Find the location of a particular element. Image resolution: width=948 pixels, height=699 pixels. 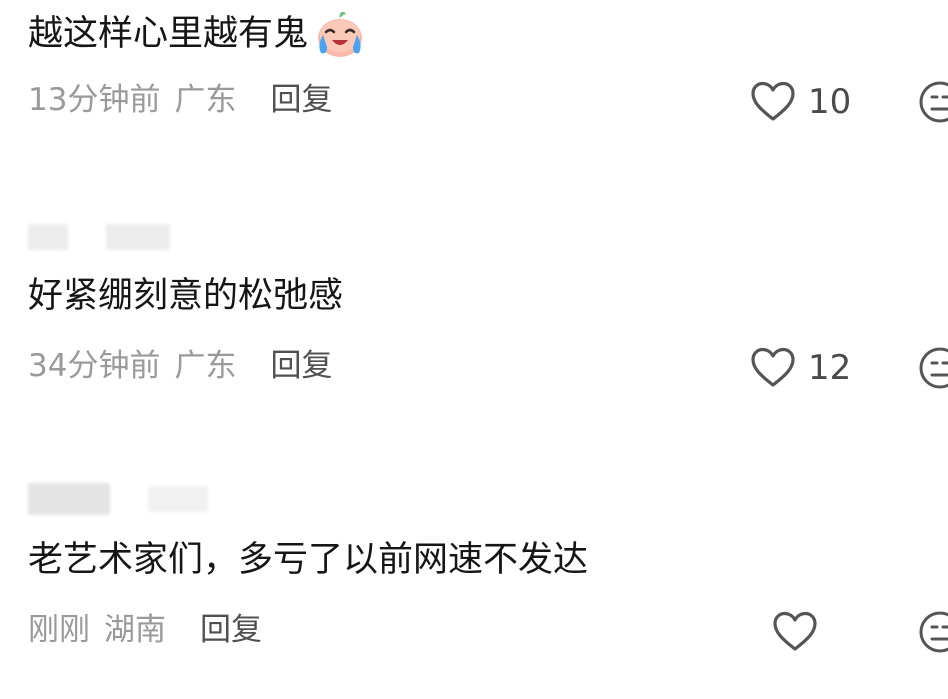

comment-time: 13分钟前 is located at coordinates (94, 100).